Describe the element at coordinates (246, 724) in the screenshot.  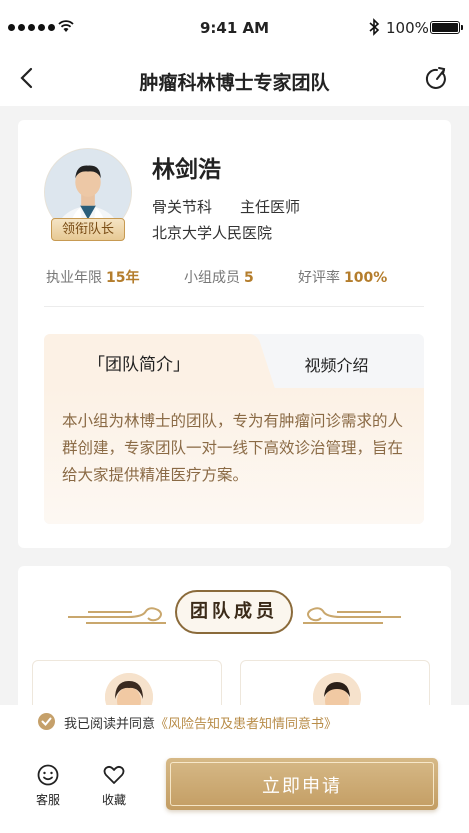
I see `consent-agreement-link: 《风险告知及患者知情同意书》` at that location.